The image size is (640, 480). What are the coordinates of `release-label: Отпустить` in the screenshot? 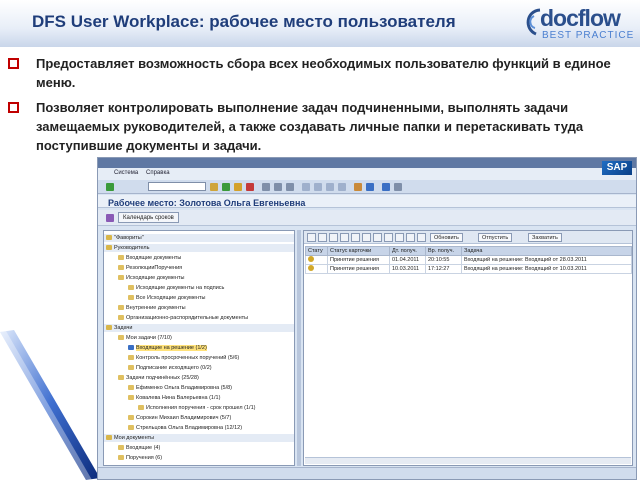 It's located at (495, 238).